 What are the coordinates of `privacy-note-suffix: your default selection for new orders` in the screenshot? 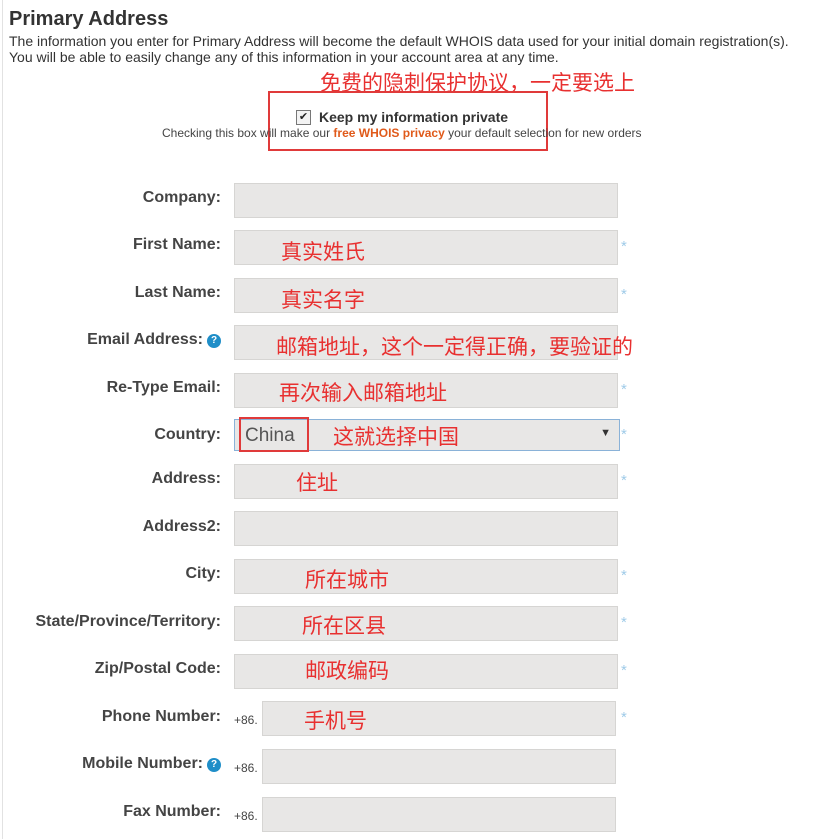 It's located at (543, 133).